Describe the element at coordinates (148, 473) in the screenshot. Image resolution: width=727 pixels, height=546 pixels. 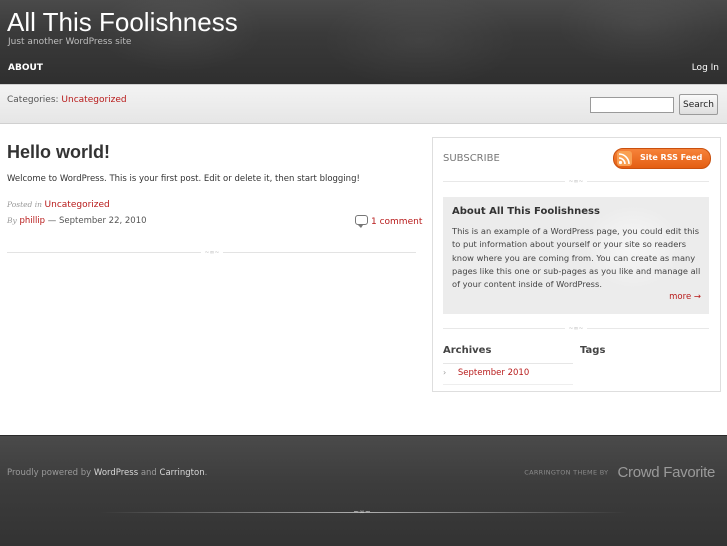
I see `footer-and-text: and` at that location.